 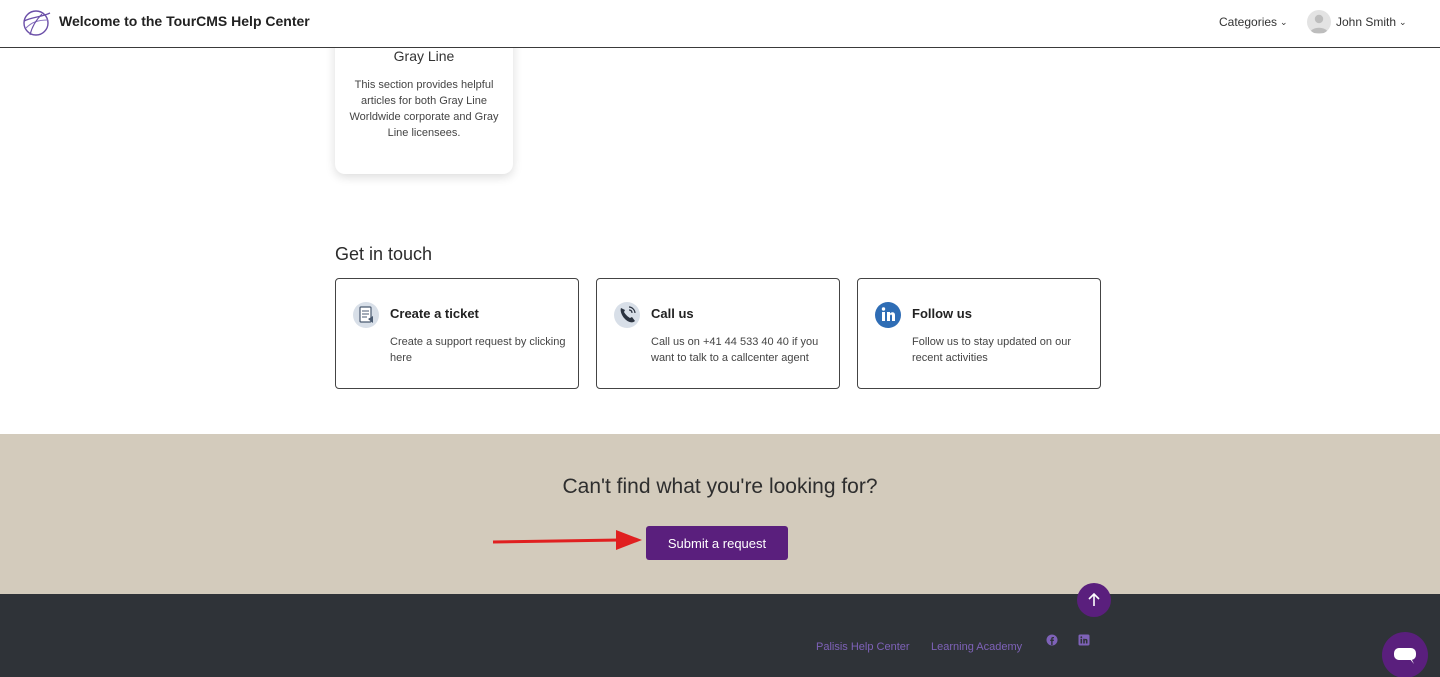 What do you see at coordinates (672, 313) in the screenshot?
I see `card-title: Call us` at bounding box center [672, 313].